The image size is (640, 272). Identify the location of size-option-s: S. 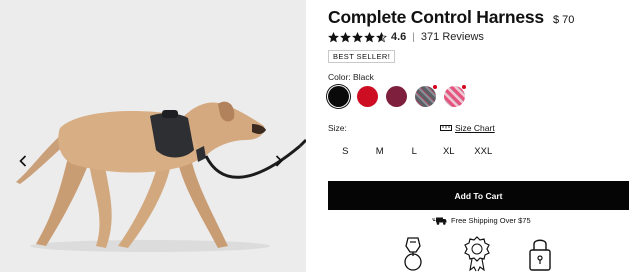
(345, 151).